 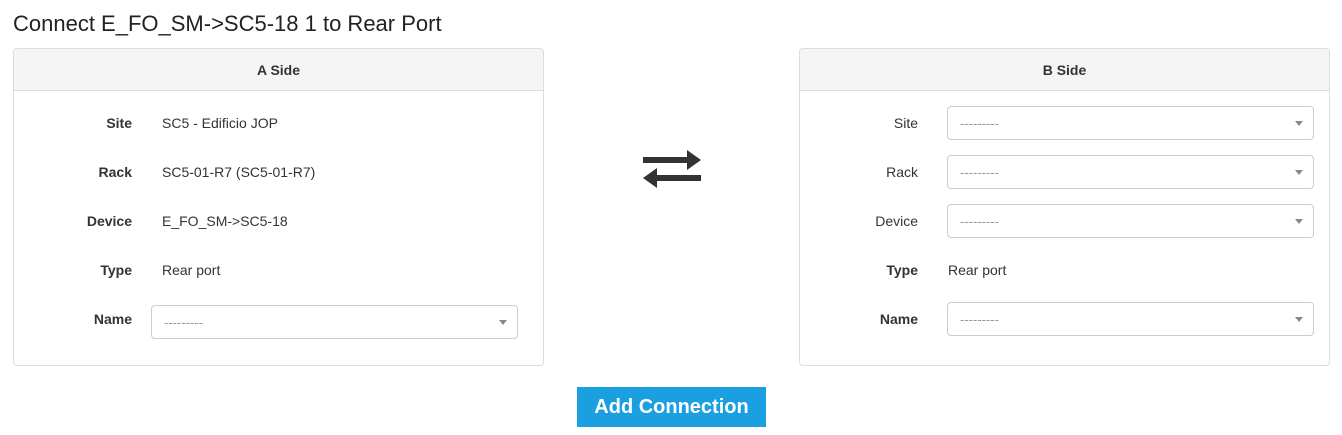 What do you see at coordinates (334, 322) in the screenshot?
I see `a-side-name-select: ---------` at bounding box center [334, 322].